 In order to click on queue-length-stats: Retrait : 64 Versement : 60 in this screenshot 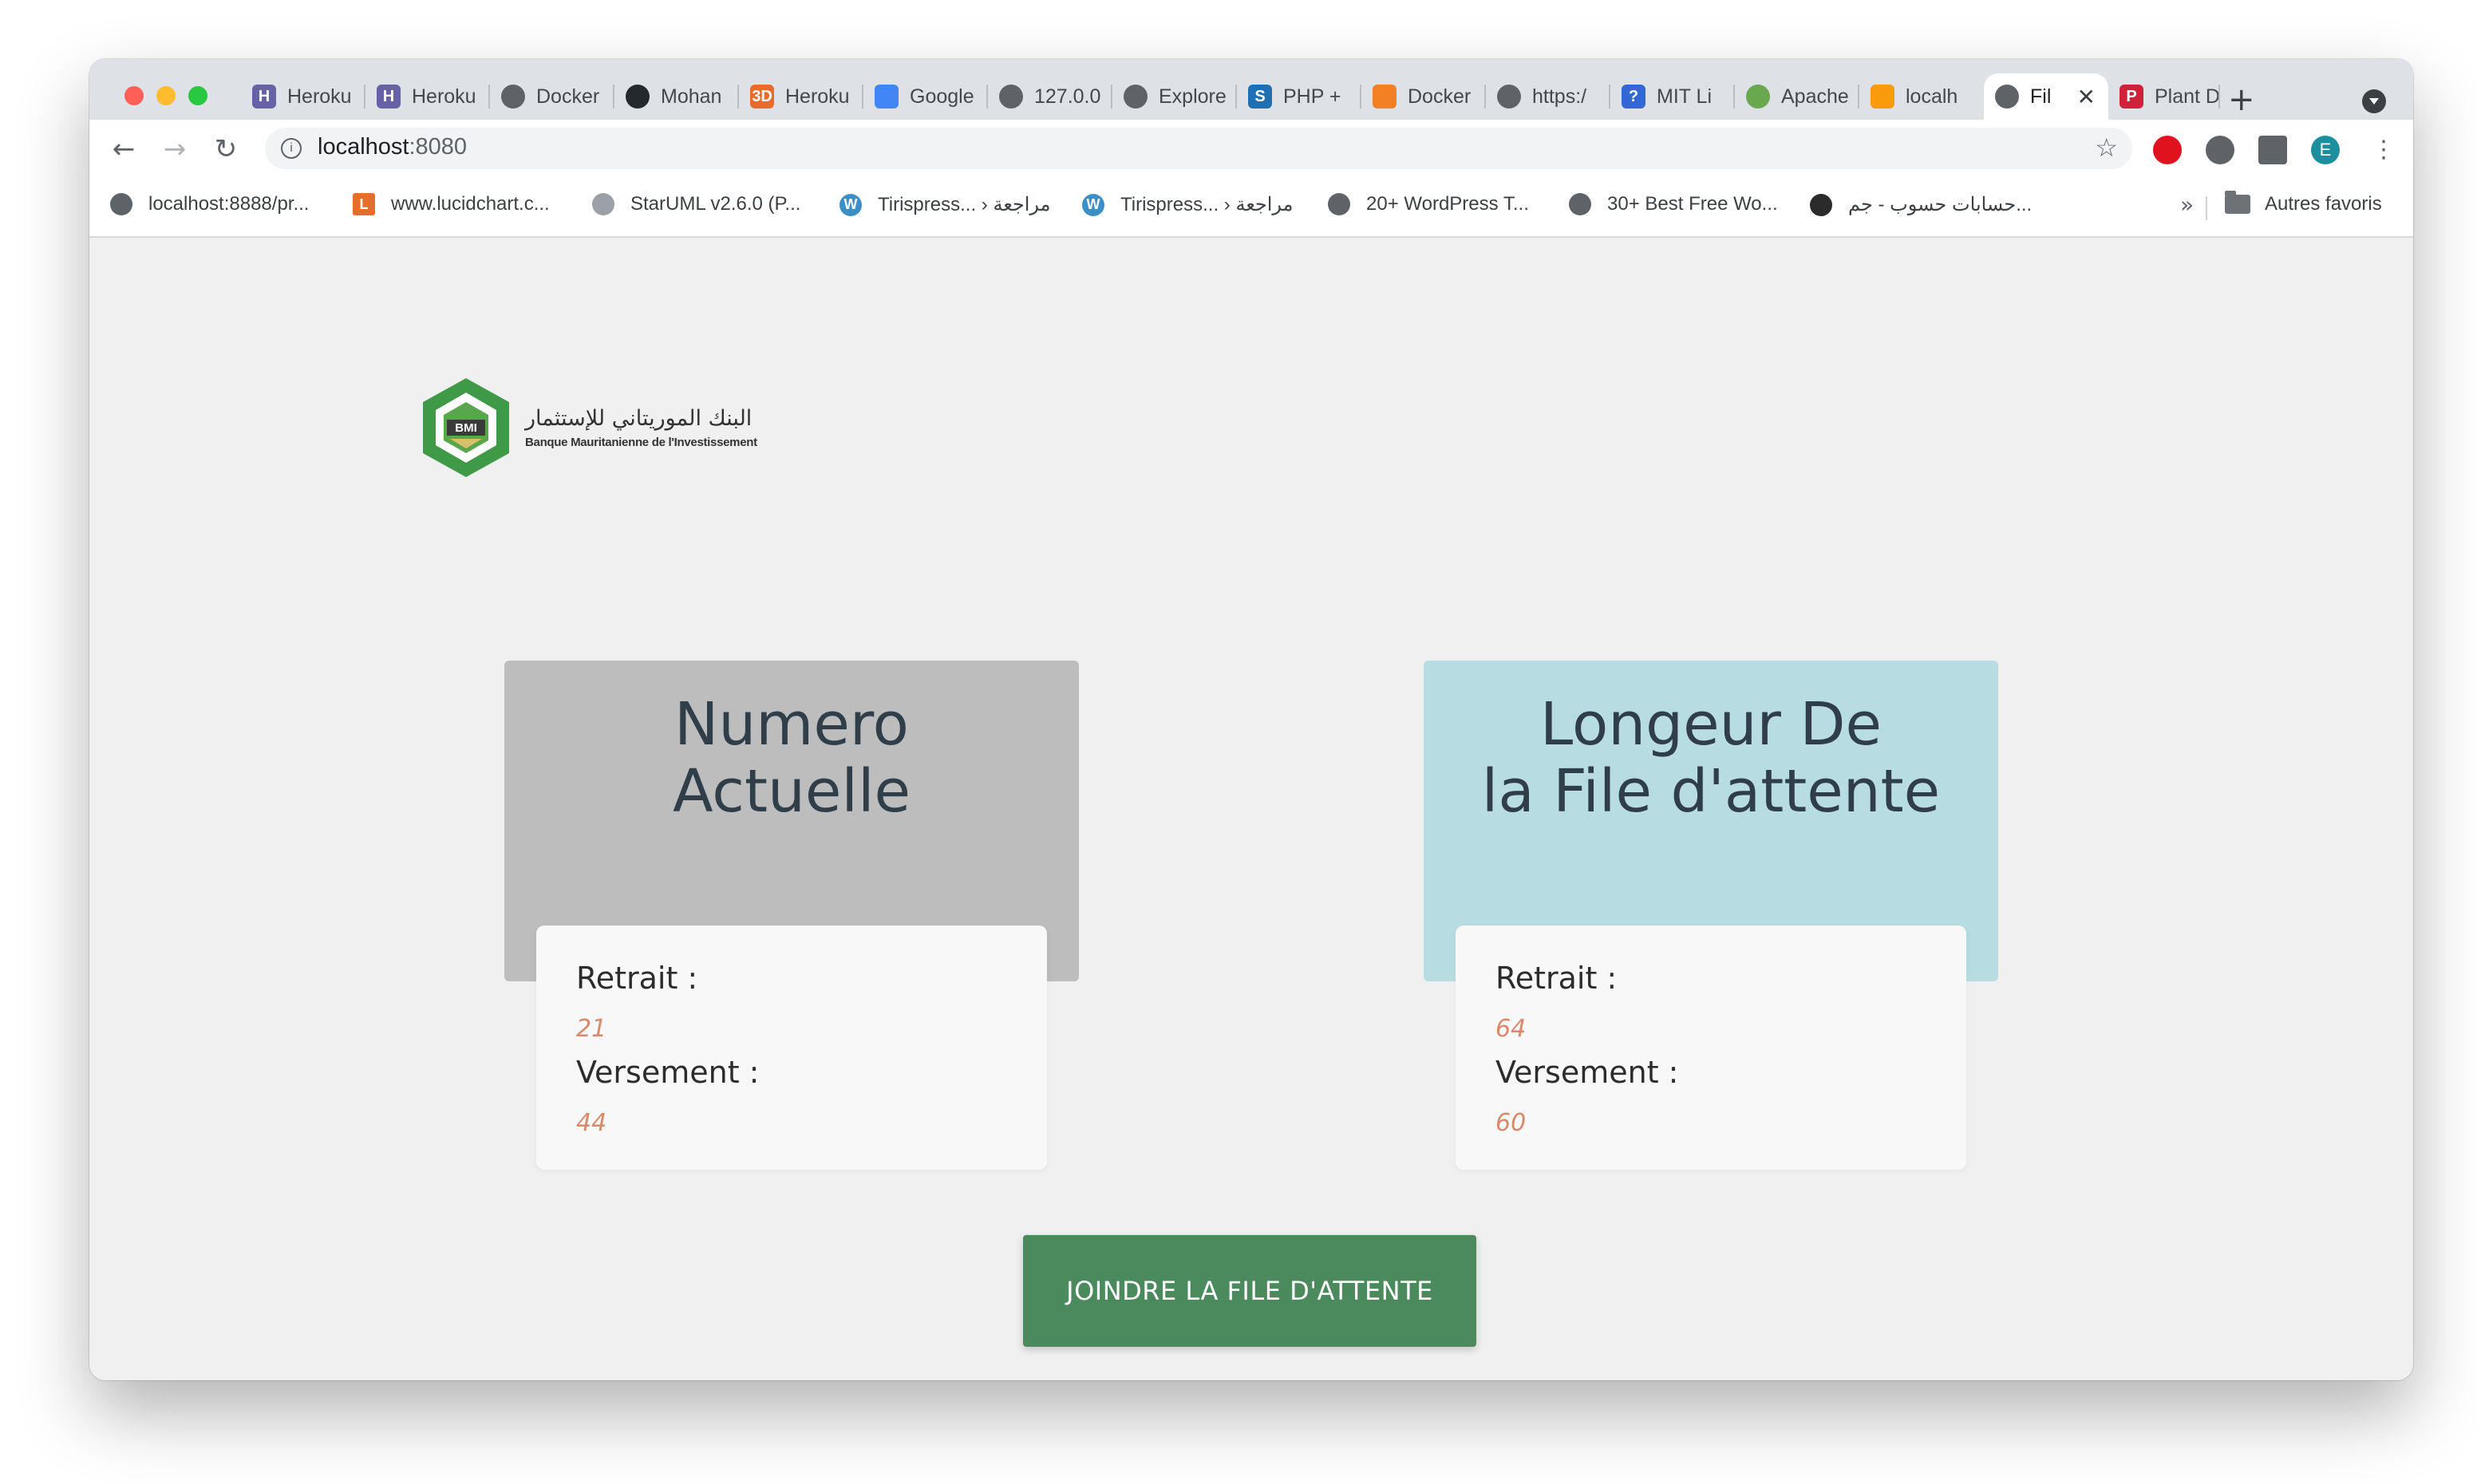, I will do `click(1711, 1048)`.